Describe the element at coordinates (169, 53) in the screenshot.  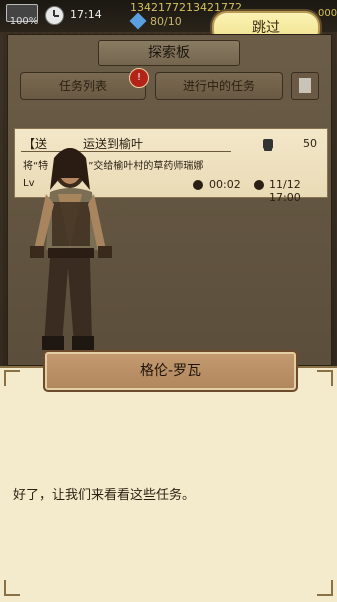
I see `board-title: 探索板` at that location.